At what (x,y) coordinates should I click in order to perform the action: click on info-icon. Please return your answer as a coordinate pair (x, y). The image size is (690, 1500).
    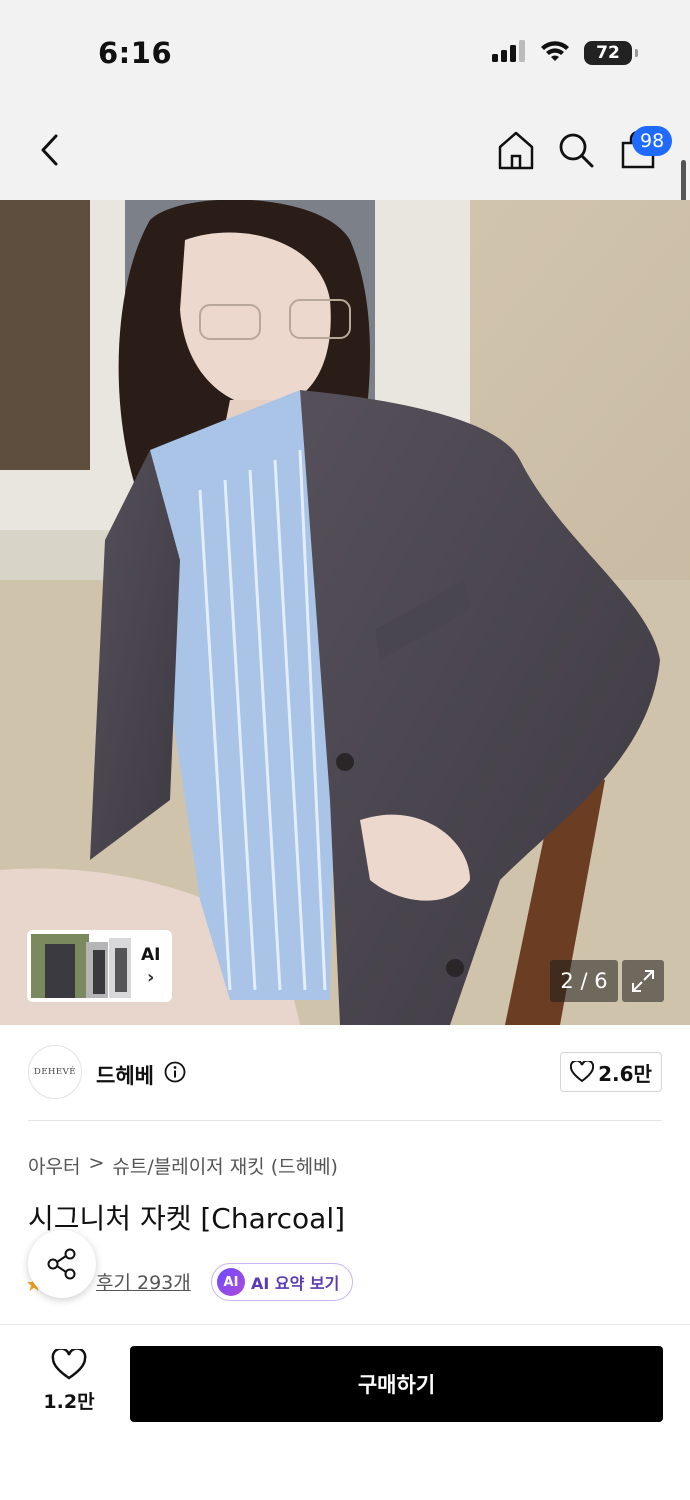
    Looking at the image, I should click on (175, 1072).